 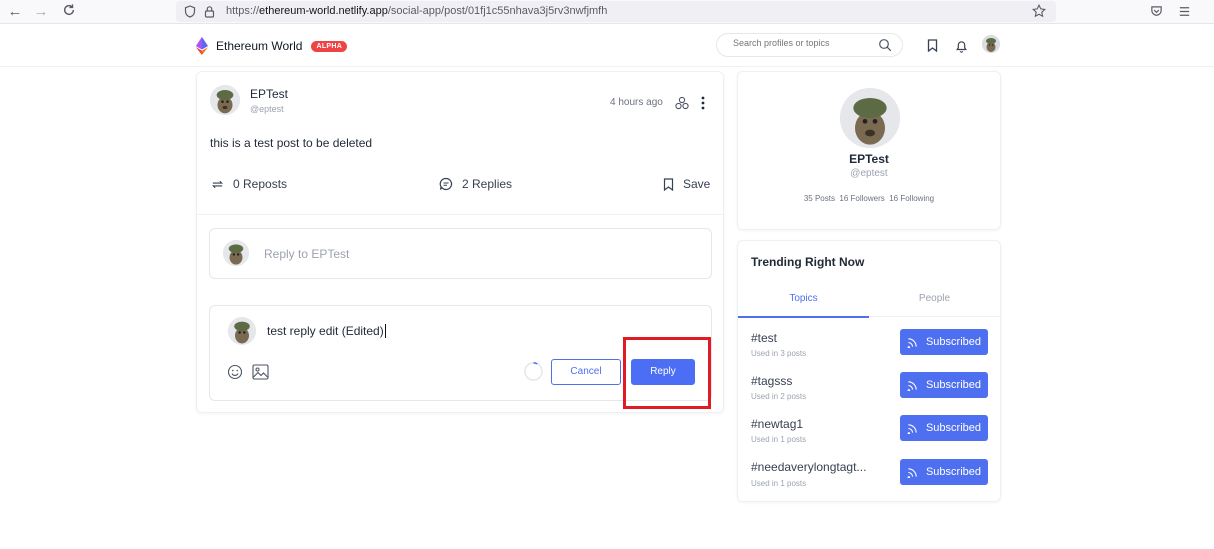 What do you see at coordinates (460, 214) in the screenshot?
I see `divider` at bounding box center [460, 214].